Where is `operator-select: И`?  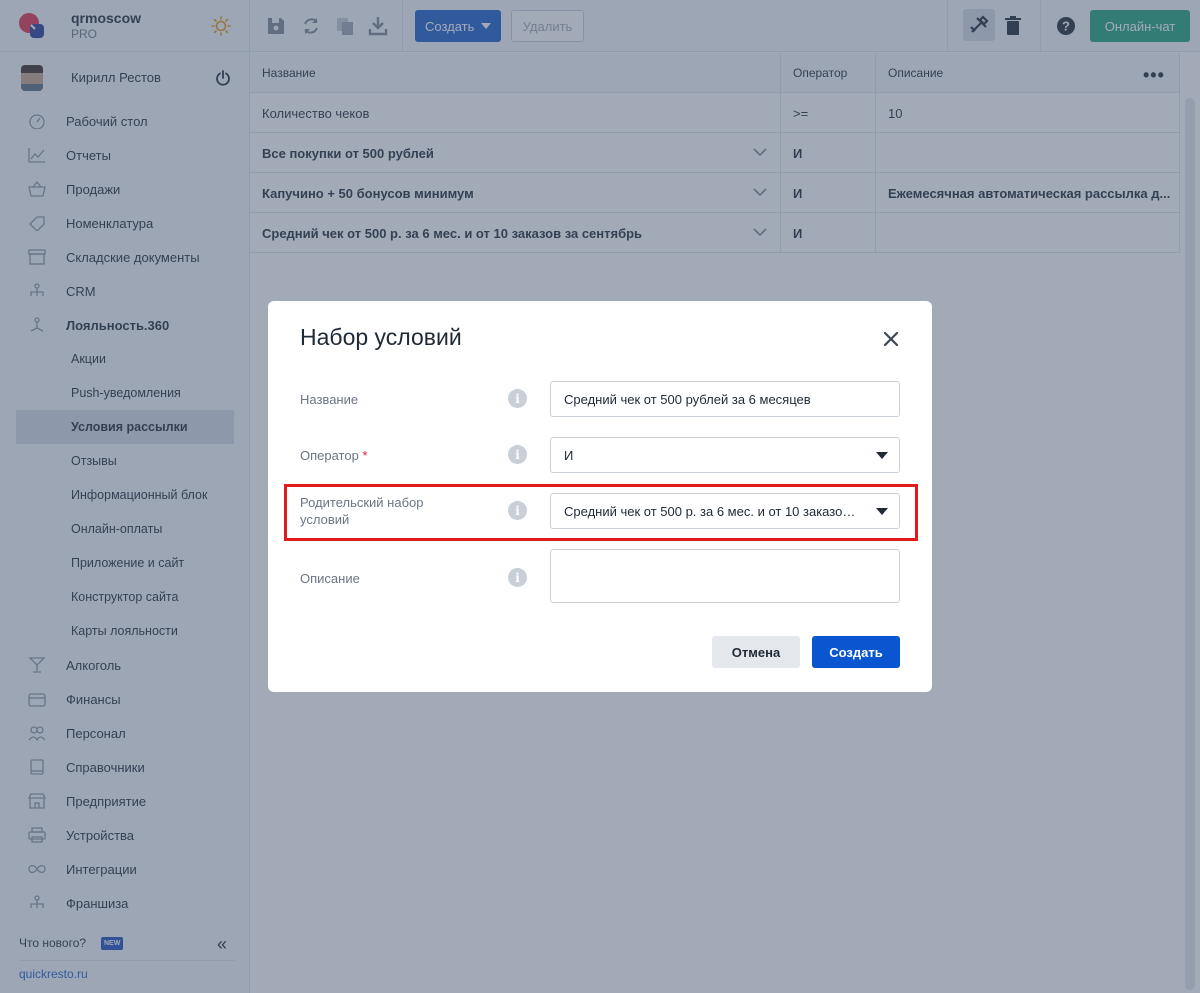 operator-select: И is located at coordinates (725, 455).